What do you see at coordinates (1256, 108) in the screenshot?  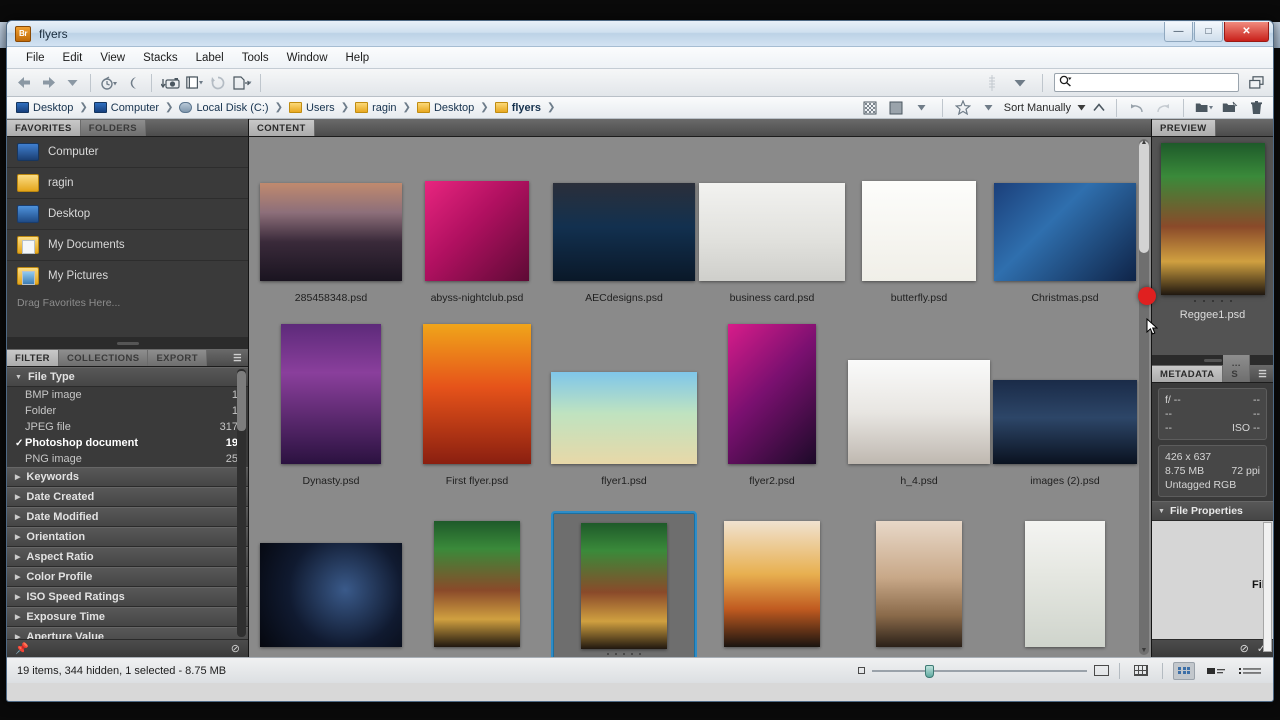 I see `delete-icon` at bounding box center [1256, 108].